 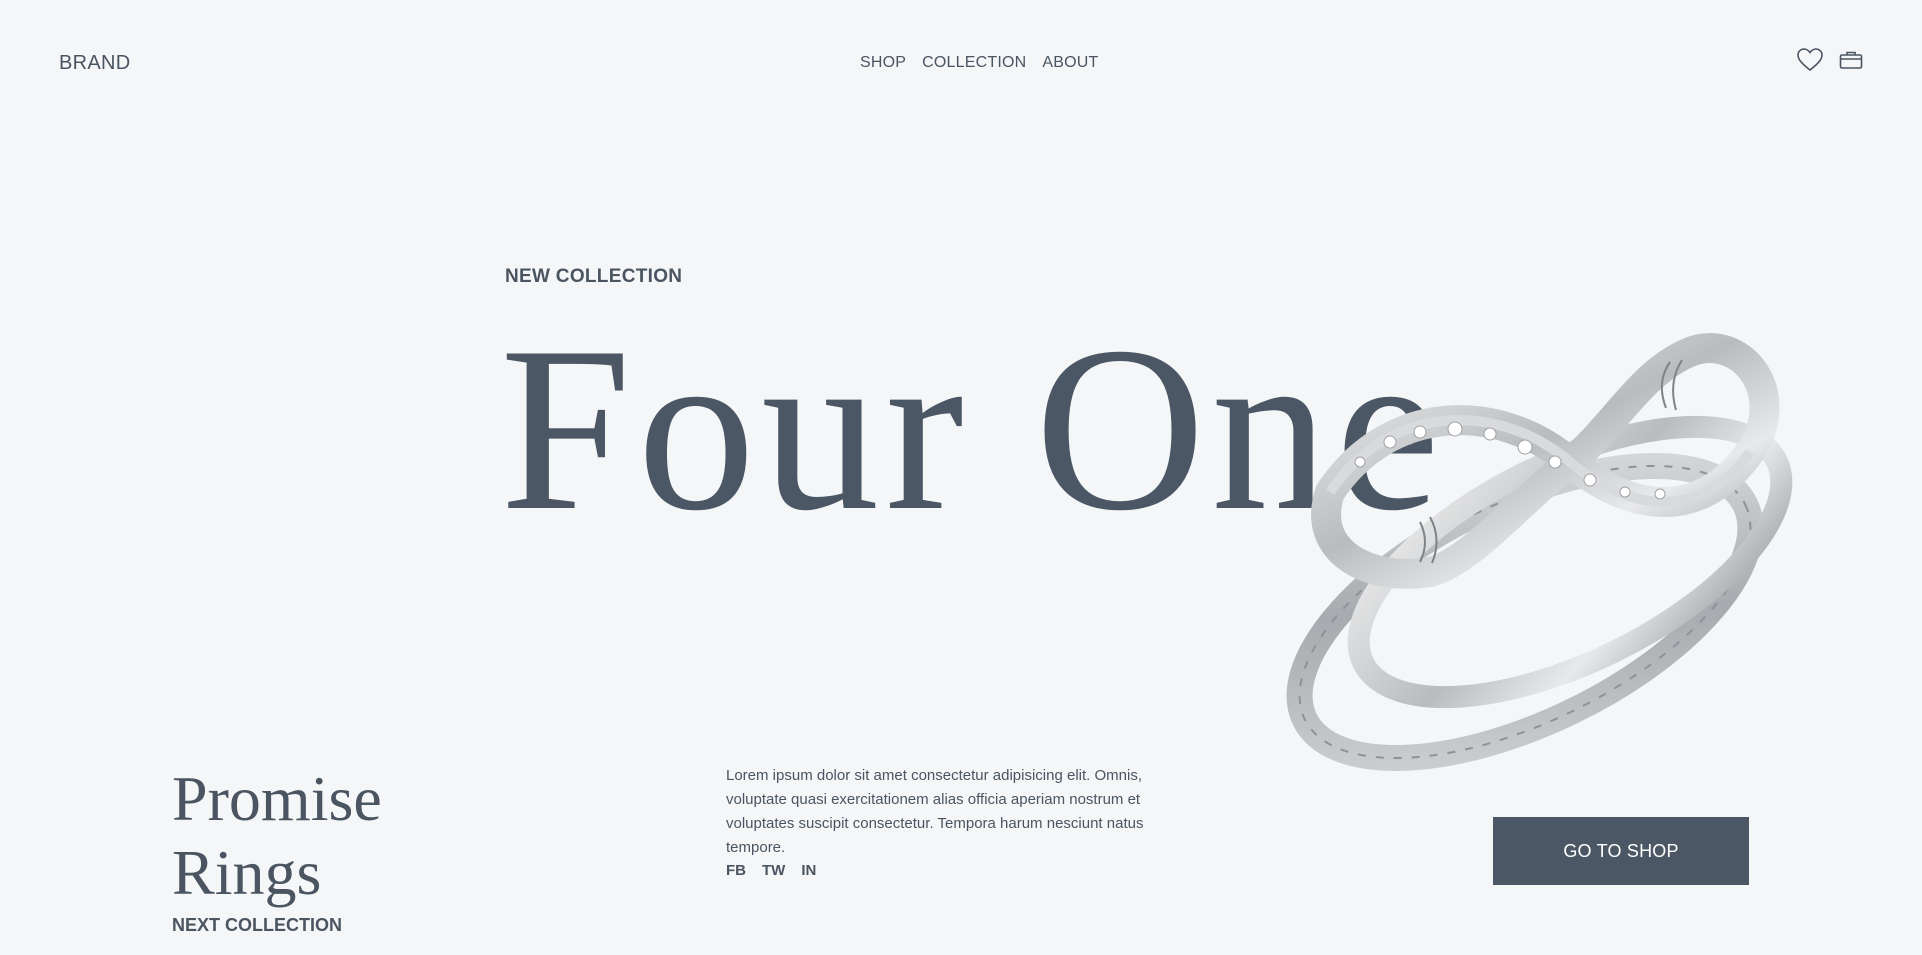 What do you see at coordinates (883, 63) in the screenshot?
I see `nav-shop: SHOP` at bounding box center [883, 63].